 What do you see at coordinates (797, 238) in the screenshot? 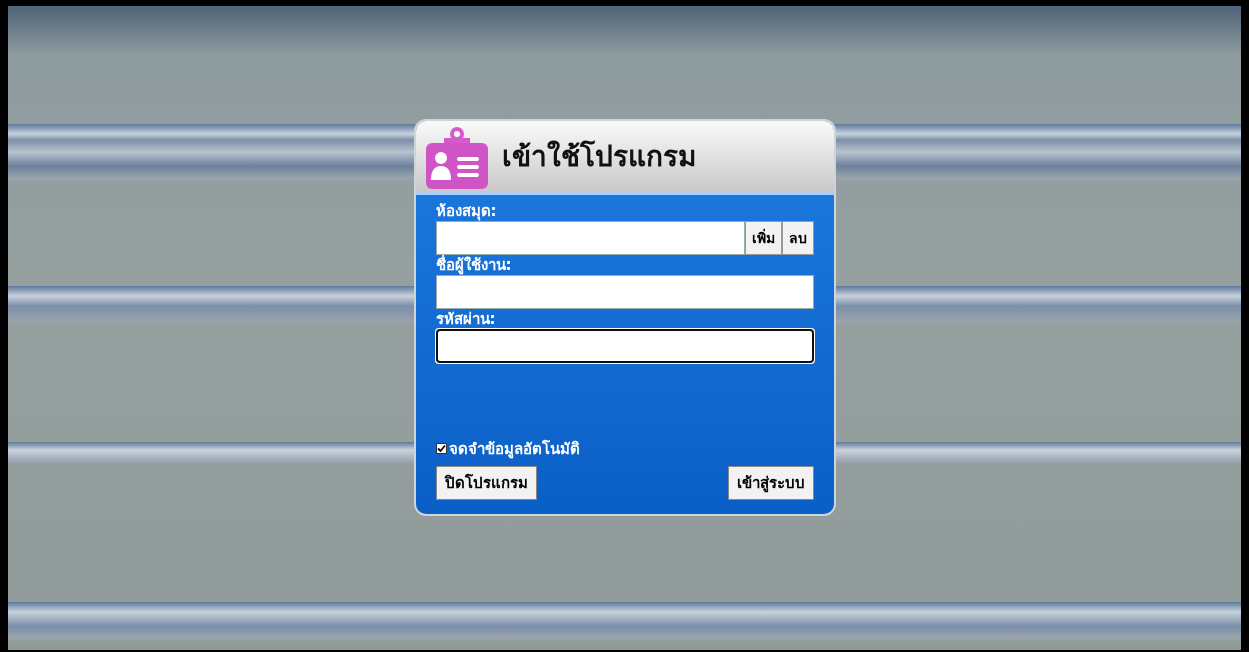
I see `delete-button: ลบ` at bounding box center [797, 238].